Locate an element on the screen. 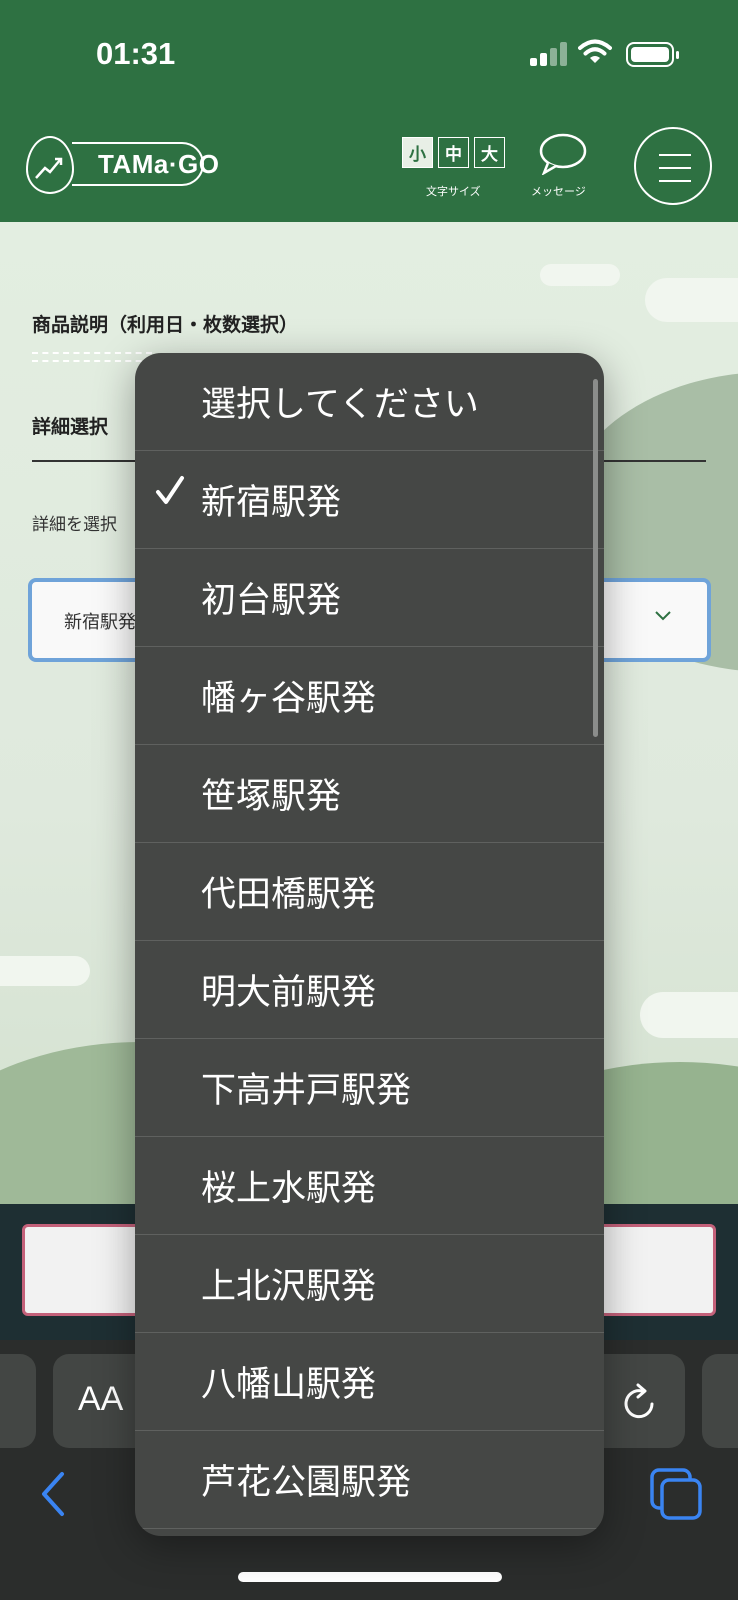 The height and width of the screenshot is (1600, 738). text-size-button: AA is located at coordinates (100, 1399).